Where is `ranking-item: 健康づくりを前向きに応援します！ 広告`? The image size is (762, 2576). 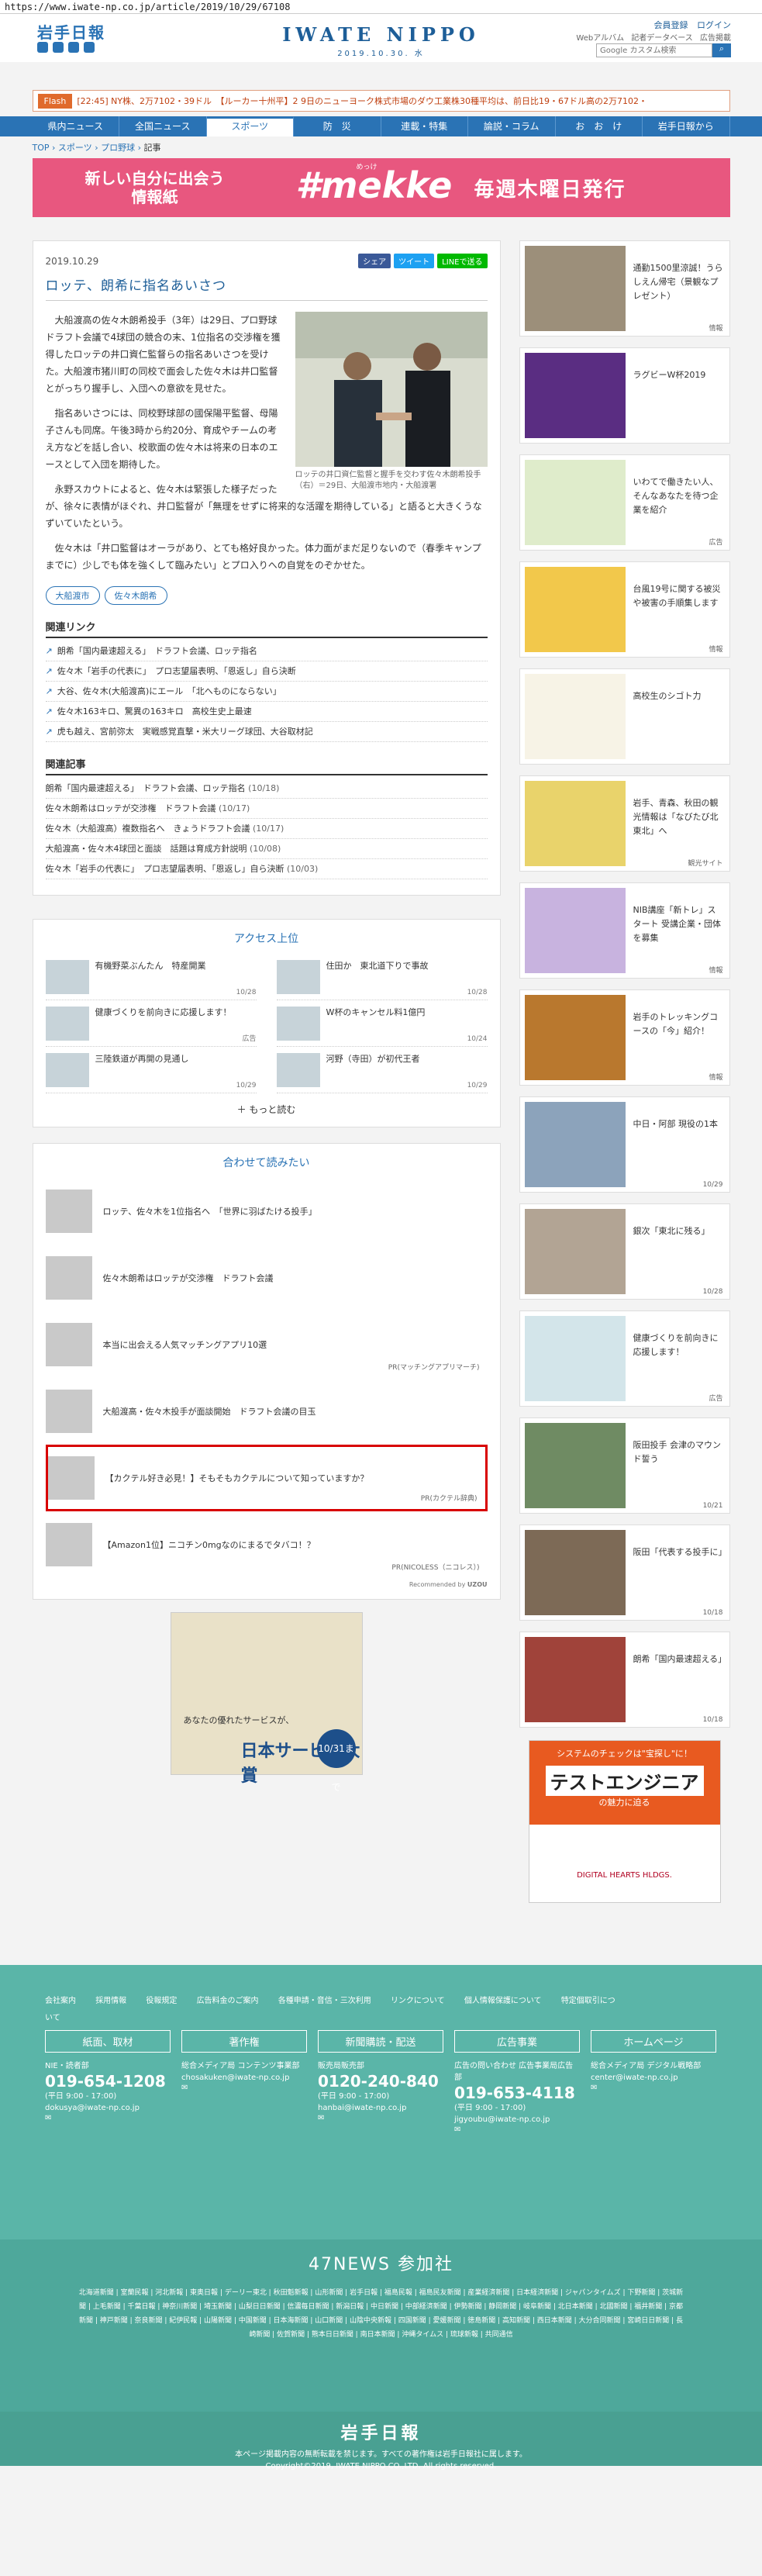 ranking-item: 健康づくりを前向きに応援します！ 広告 is located at coordinates (151, 1024).